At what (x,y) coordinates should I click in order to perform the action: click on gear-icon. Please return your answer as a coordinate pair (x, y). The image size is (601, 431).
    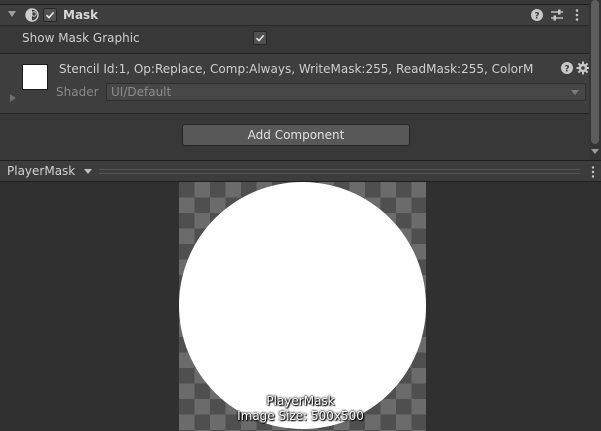
    Looking at the image, I should click on (583, 68).